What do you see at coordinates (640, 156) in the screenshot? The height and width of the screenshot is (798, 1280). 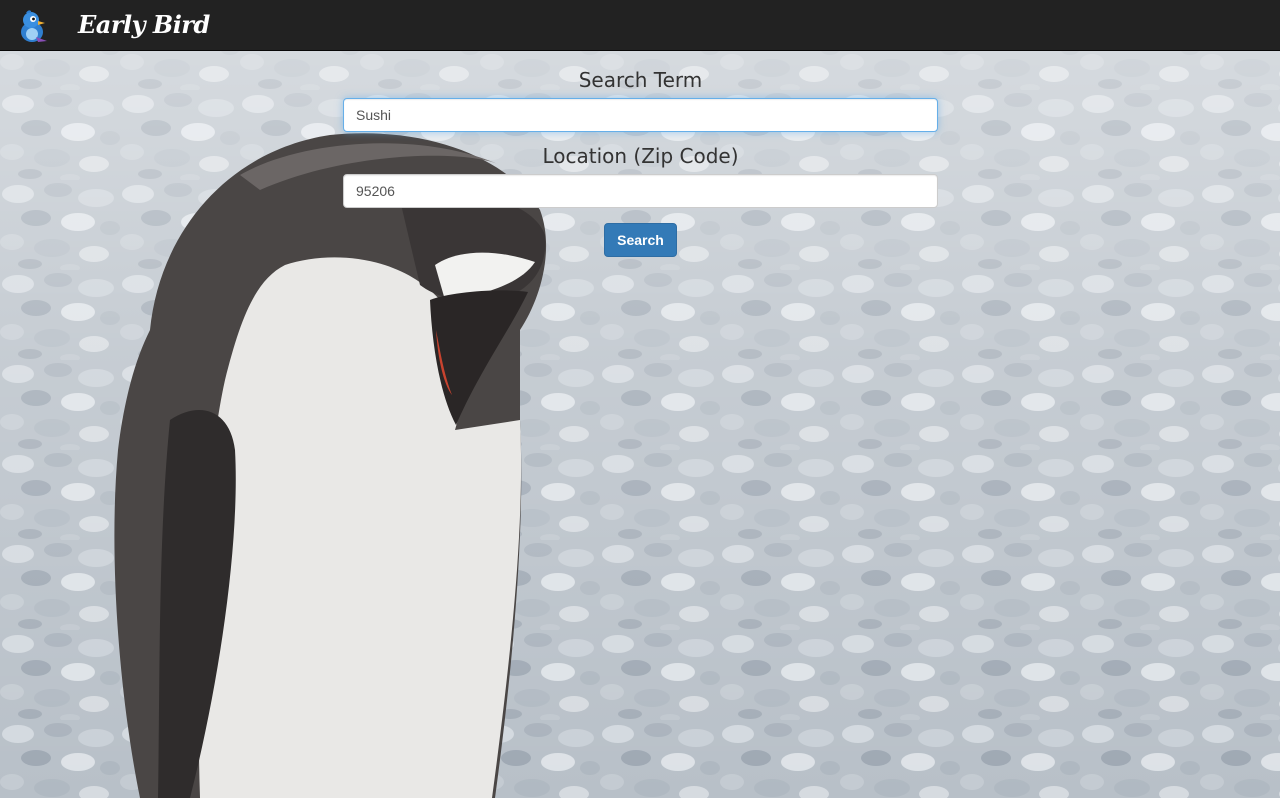 I see `location-label: Location (Zip Code)` at bounding box center [640, 156].